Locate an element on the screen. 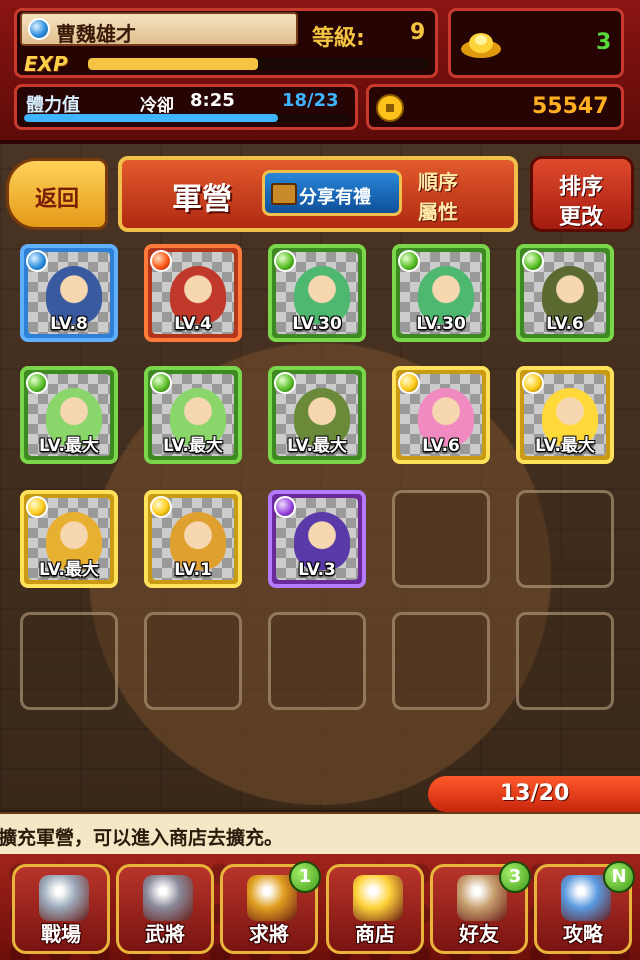 The width and height of the screenshot is (640, 960). message-ticker: 擴充軍營，可以進入商店去擴充。 is located at coordinates (320, 834).